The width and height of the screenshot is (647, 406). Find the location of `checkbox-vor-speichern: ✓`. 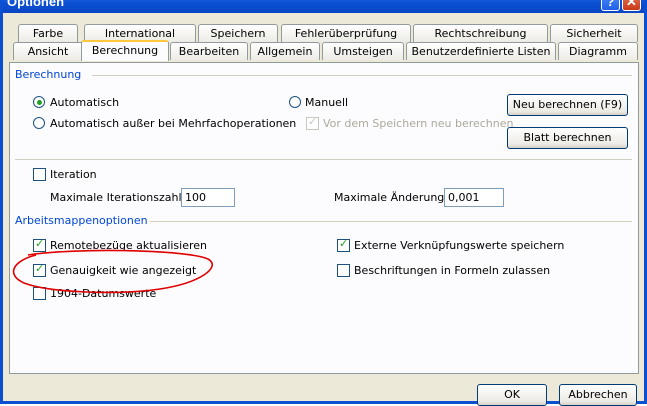

checkbox-vor-speichern: ✓ is located at coordinates (312, 122).